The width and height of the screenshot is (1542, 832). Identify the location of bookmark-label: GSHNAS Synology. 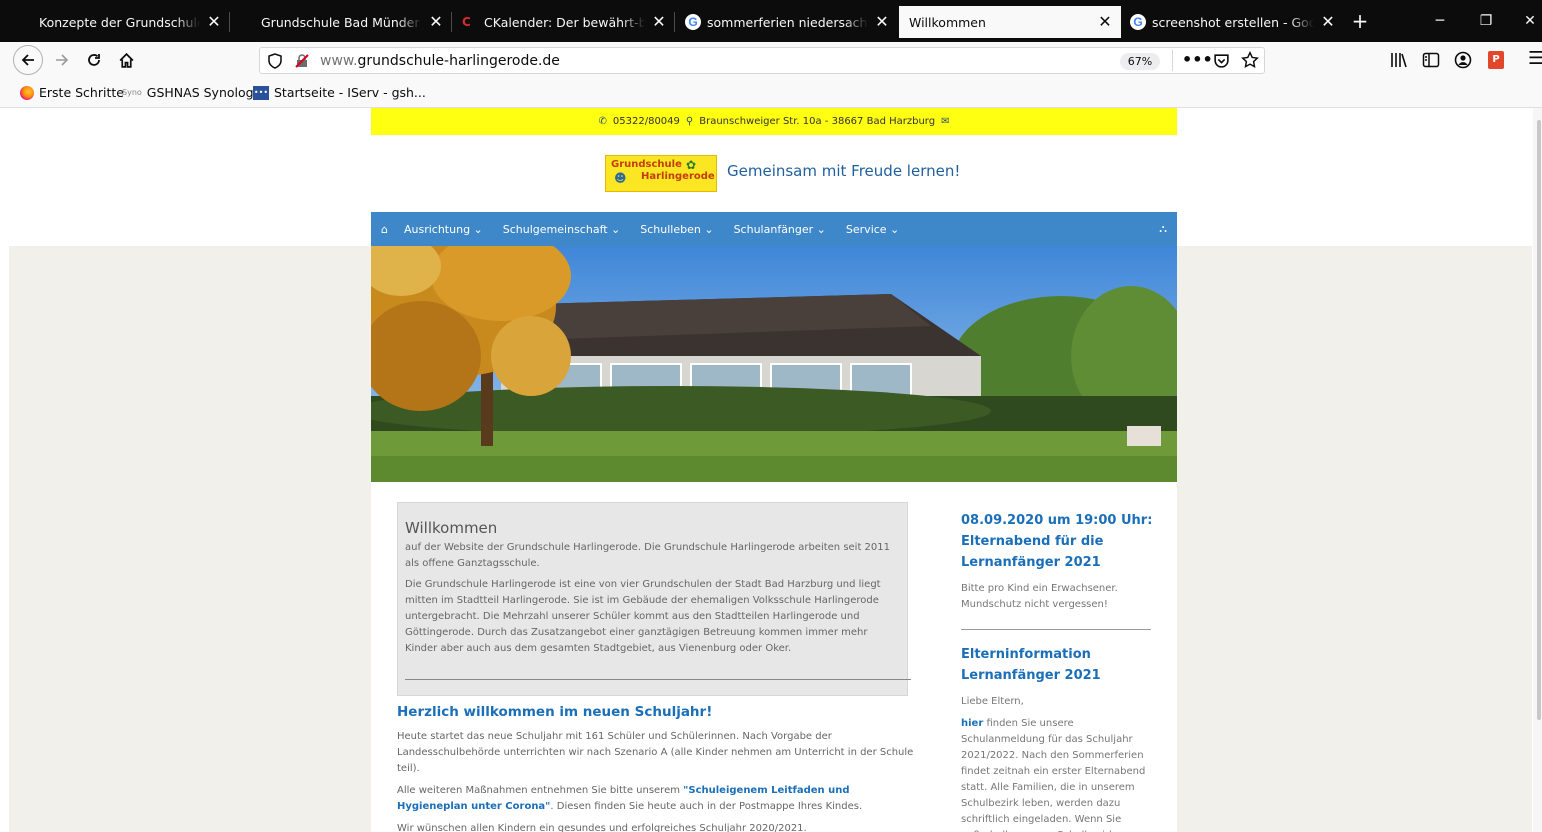
(203, 92).